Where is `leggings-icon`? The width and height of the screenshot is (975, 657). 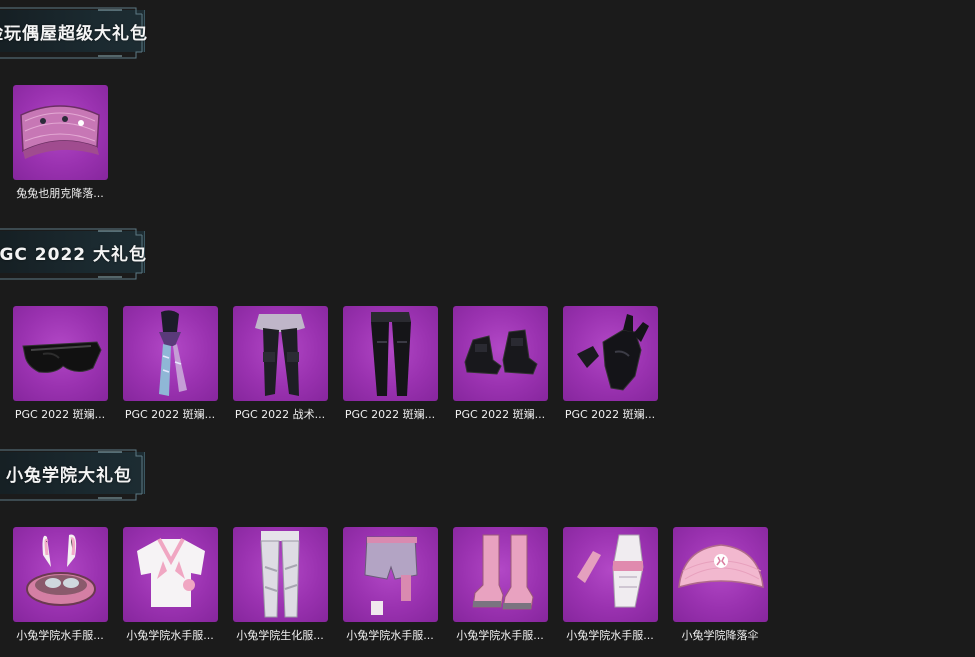 leggings-icon is located at coordinates (390, 354).